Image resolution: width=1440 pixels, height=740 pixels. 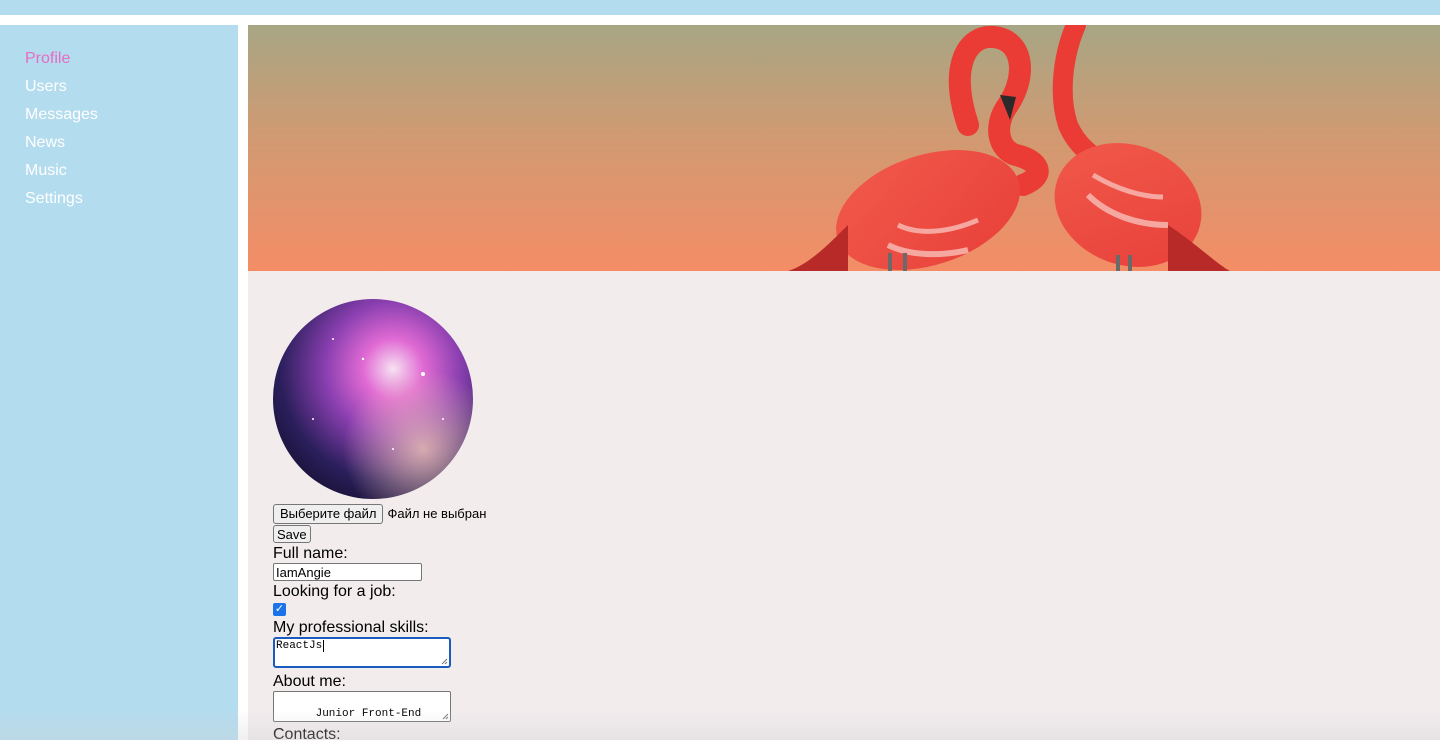 I want to click on contacts-label: Contacts:, so click(x=307, y=732).